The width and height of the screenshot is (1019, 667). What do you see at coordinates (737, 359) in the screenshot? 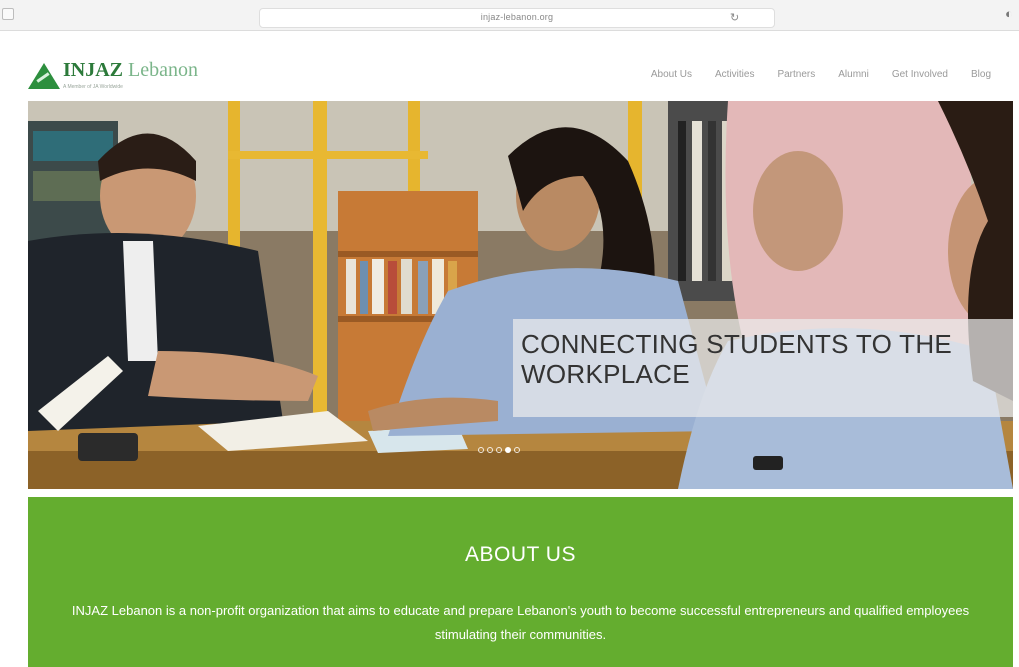
I see `hero-caption: CONNECTING STUDENTS TO THE WORKPLACE` at bounding box center [737, 359].